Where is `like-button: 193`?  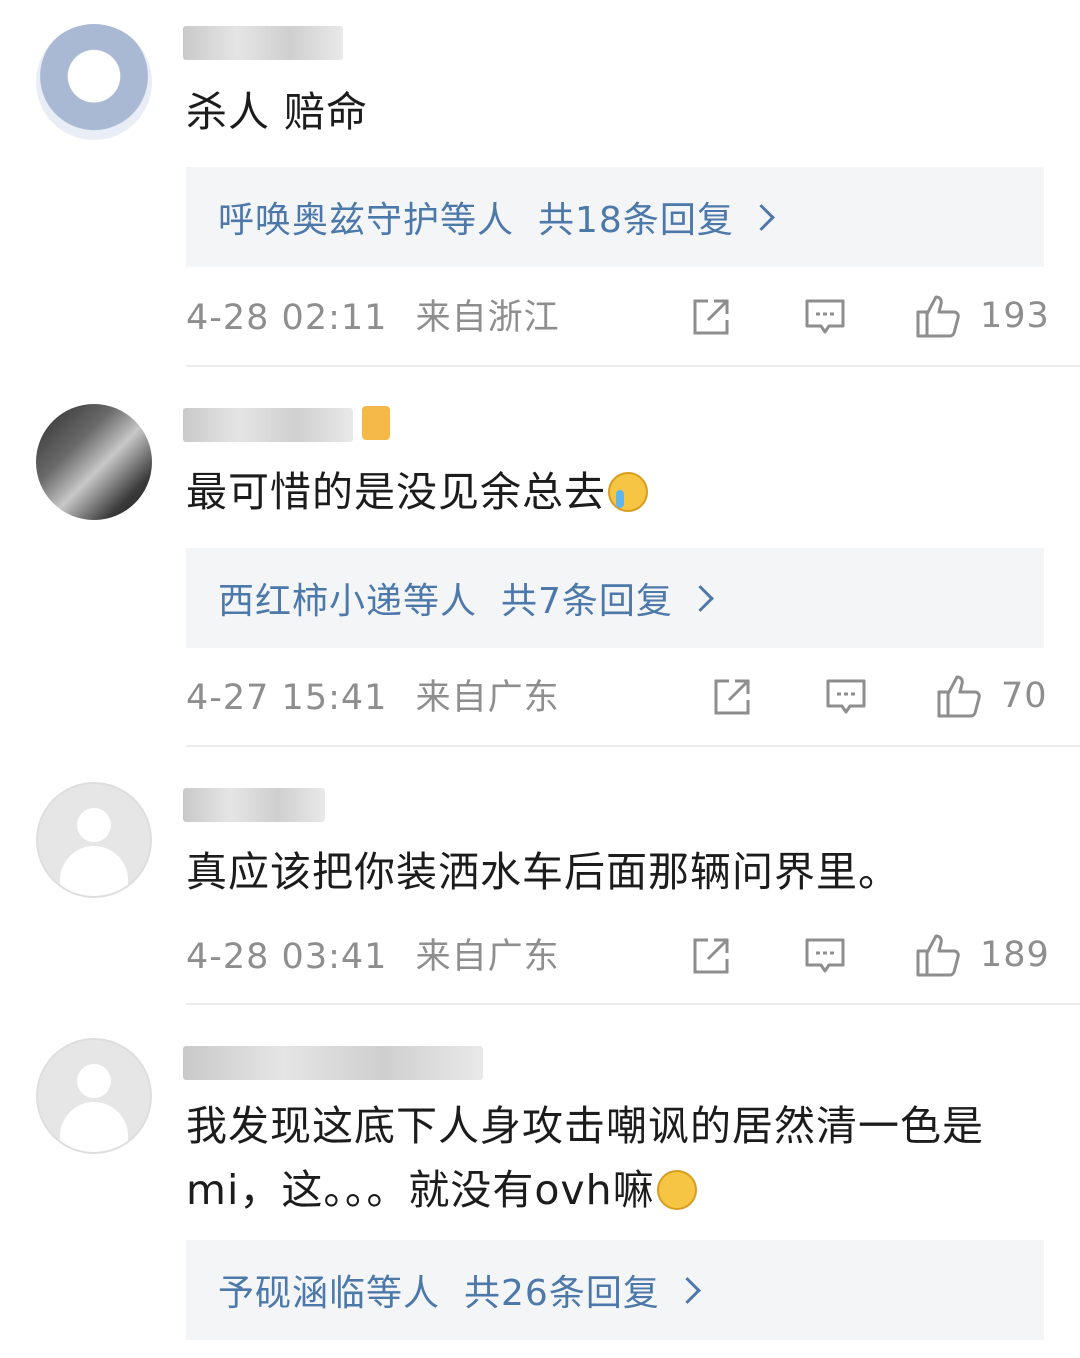 like-button: 193 is located at coordinates (982, 316).